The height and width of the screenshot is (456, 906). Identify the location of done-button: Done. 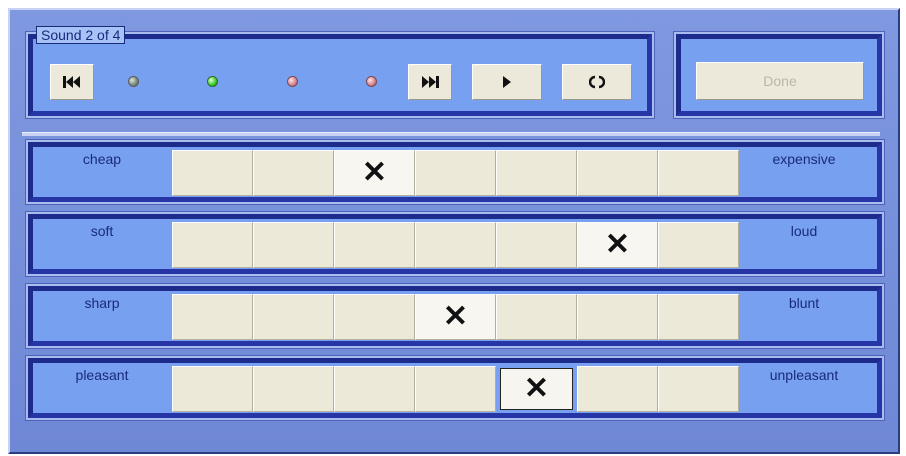
(780, 81).